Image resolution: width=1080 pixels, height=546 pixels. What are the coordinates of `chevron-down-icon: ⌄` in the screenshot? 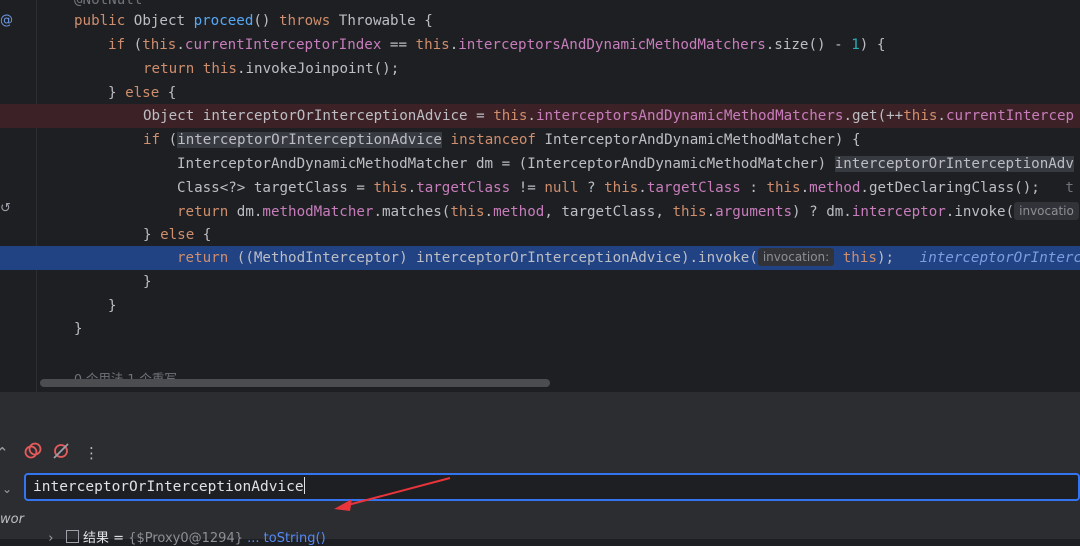 It's located at (7, 489).